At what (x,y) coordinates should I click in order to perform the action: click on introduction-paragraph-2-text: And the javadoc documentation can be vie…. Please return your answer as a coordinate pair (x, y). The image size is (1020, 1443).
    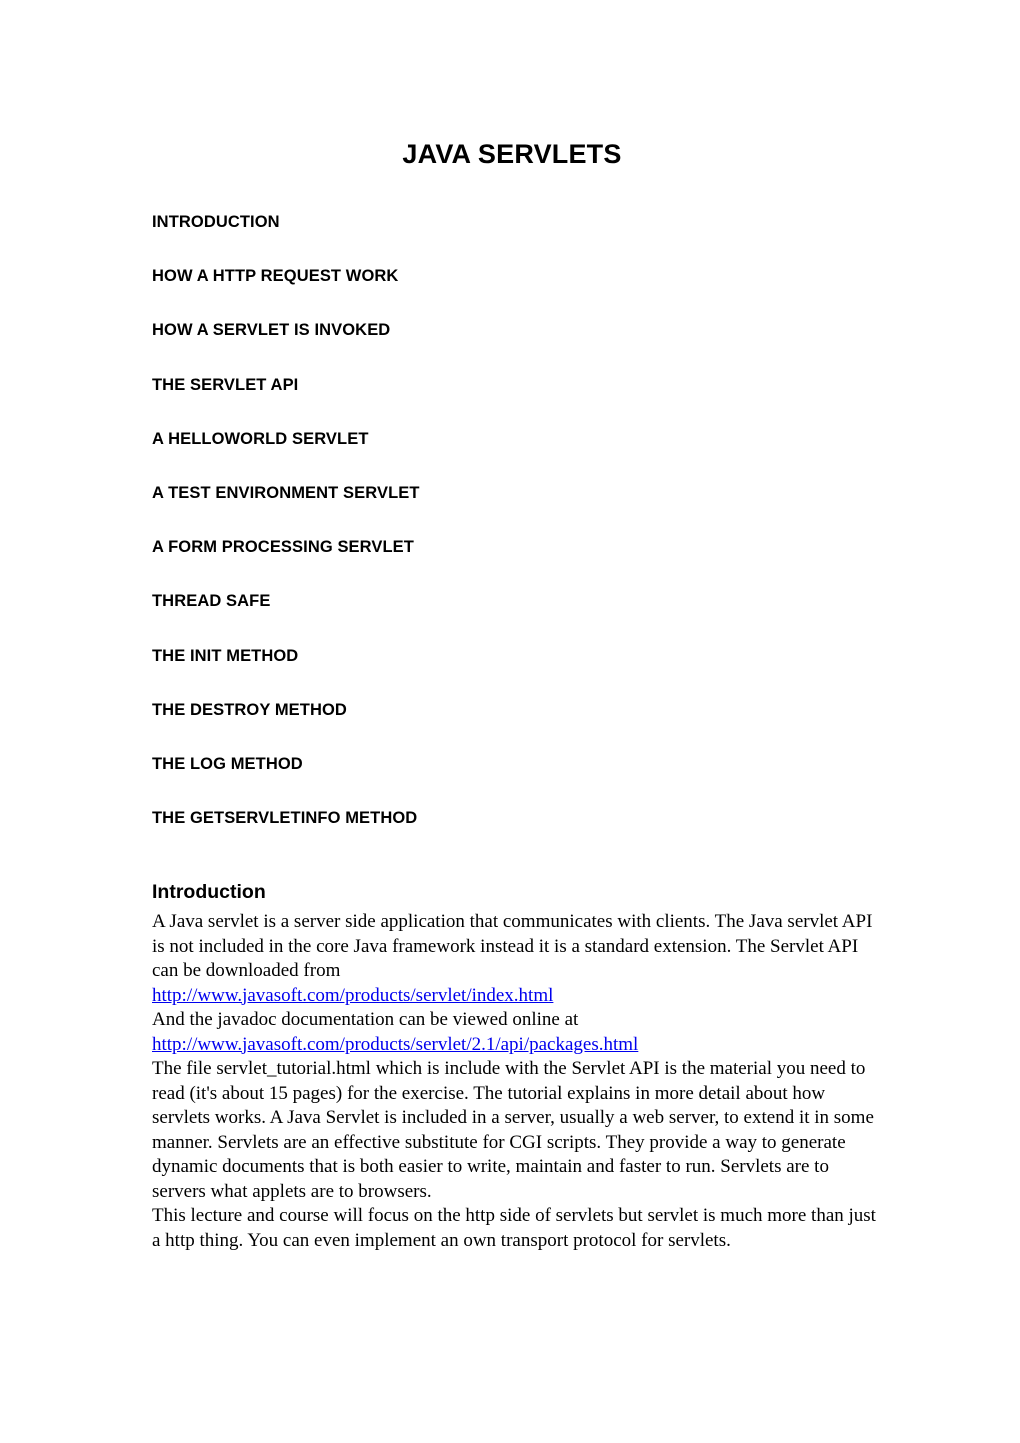
    Looking at the image, I should click on (365, 1019).